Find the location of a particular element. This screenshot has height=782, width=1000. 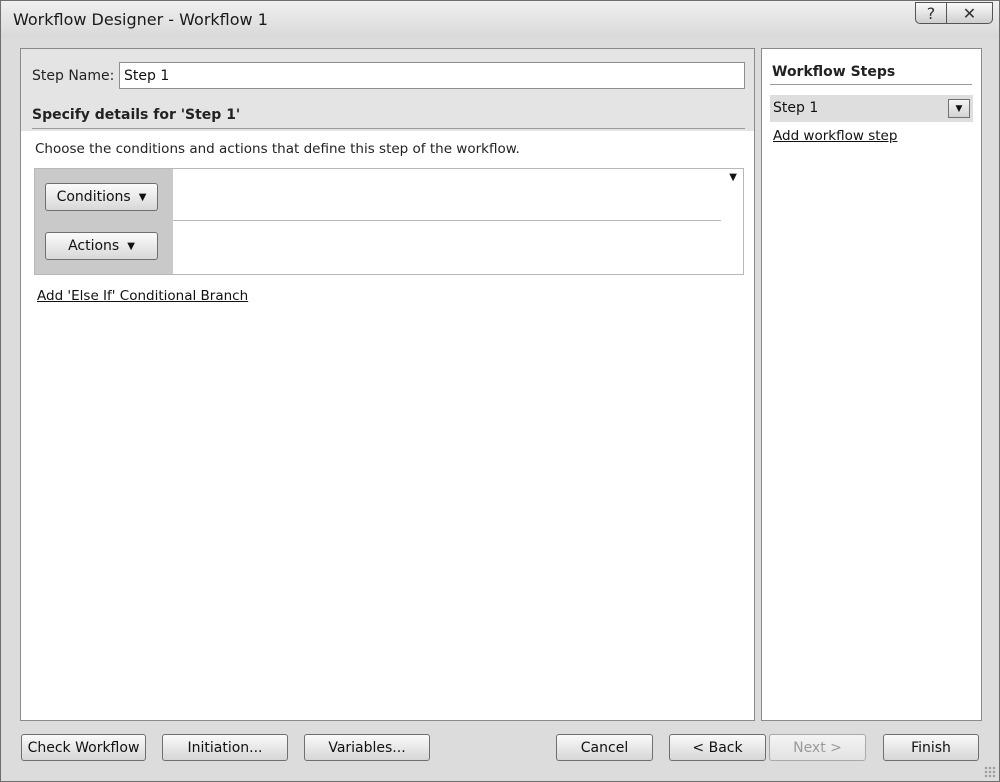

actions-button: Actions ▼ is located at coordinates (101, 246).